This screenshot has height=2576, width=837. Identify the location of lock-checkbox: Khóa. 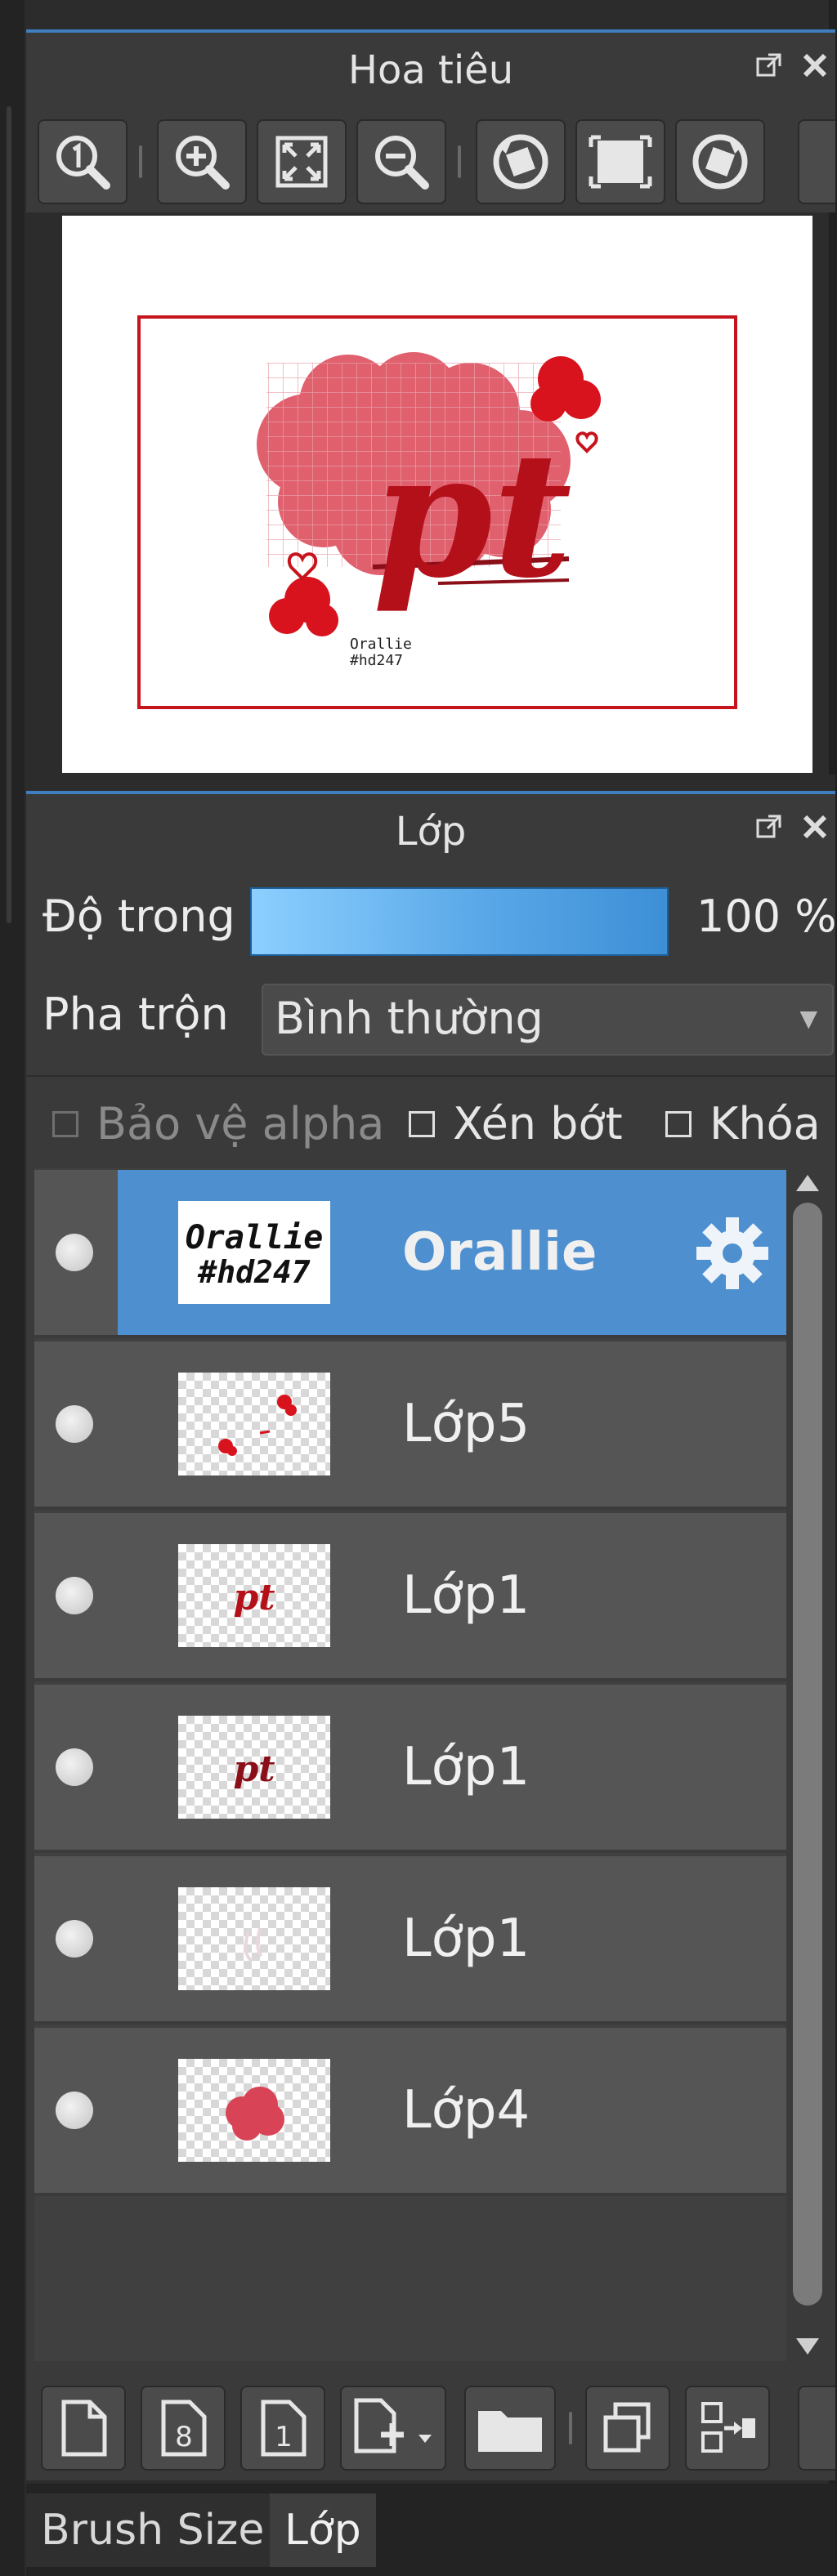
(743, 1125).